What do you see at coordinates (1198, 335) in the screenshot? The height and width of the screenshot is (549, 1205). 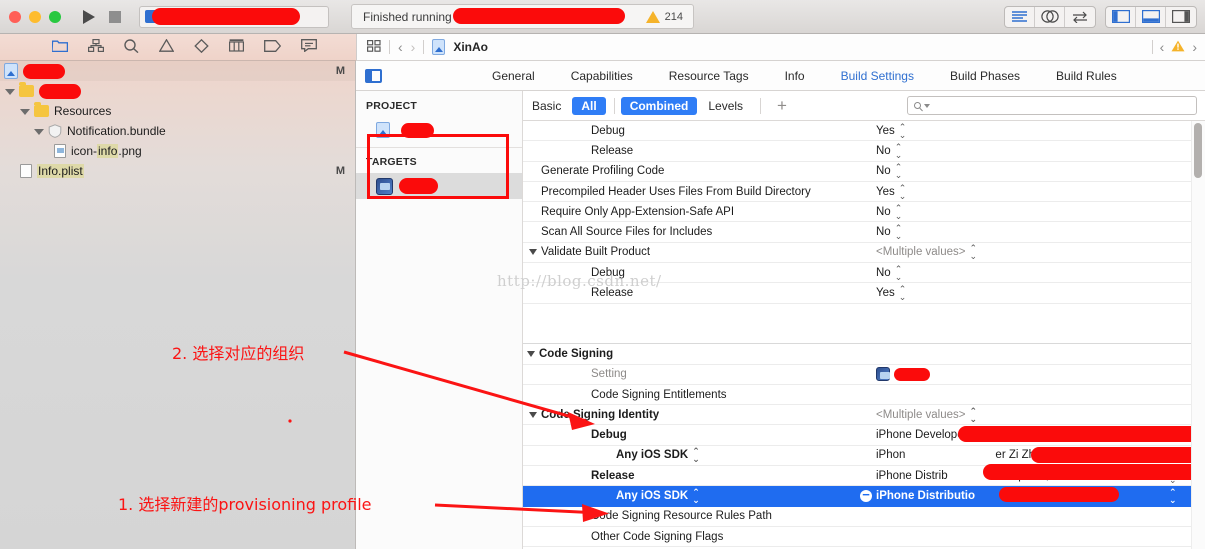 I see `vertical-scroll-track` at bounding box center [1198, 335].